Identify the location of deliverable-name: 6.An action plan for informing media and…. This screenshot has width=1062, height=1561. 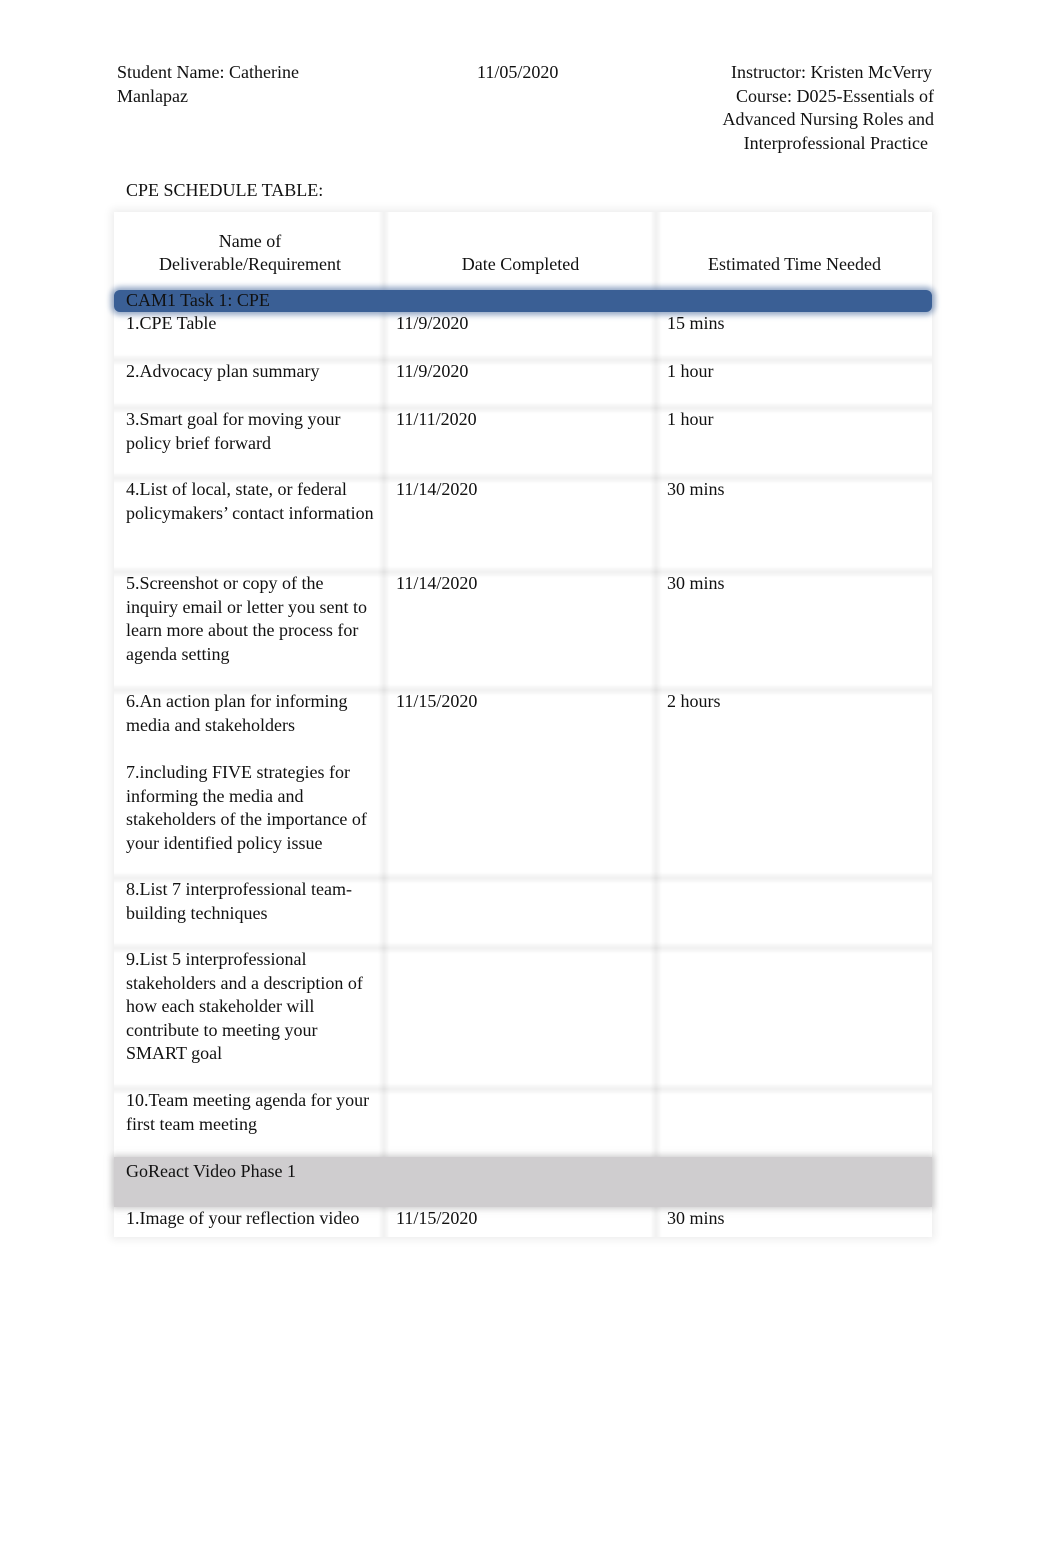
(249, 784).